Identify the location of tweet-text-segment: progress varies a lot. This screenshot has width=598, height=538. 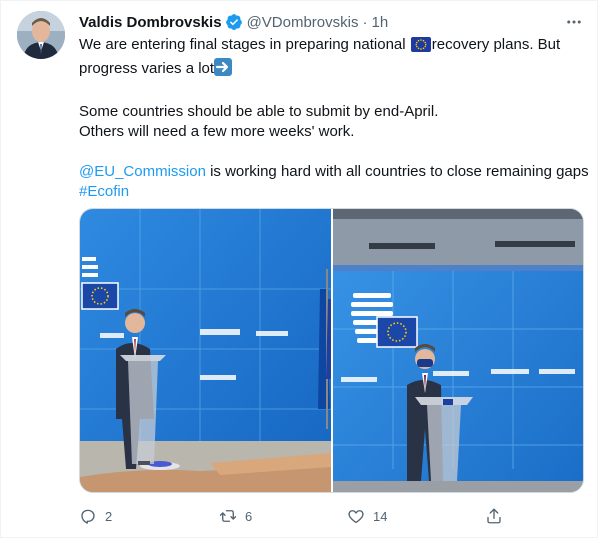
(147, 68).